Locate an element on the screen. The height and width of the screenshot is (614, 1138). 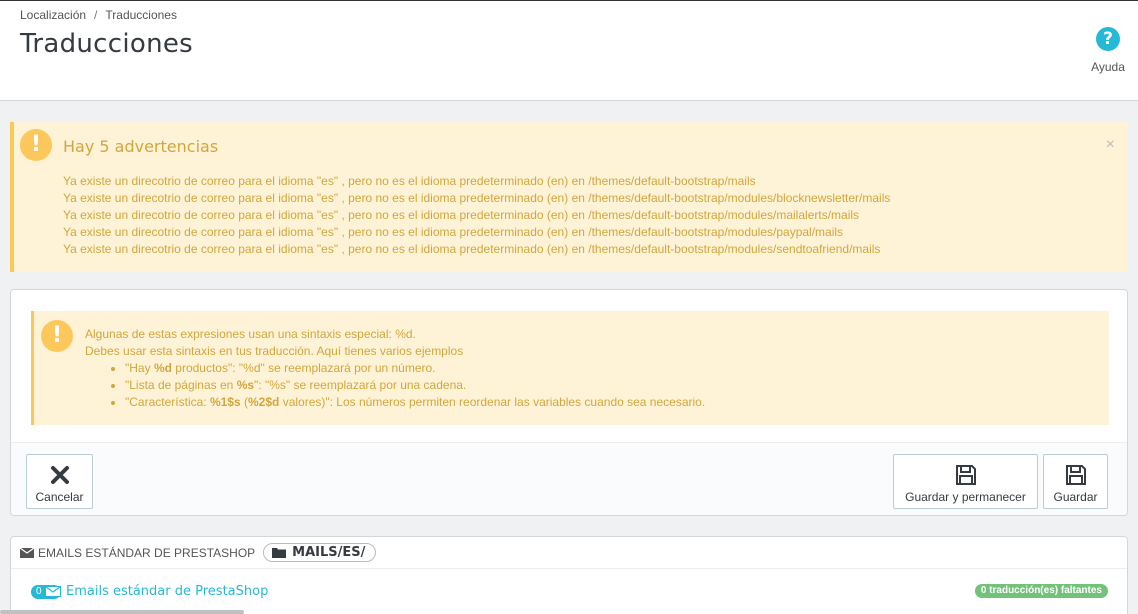
email-count: 0 is located at coordinates (39, 591).